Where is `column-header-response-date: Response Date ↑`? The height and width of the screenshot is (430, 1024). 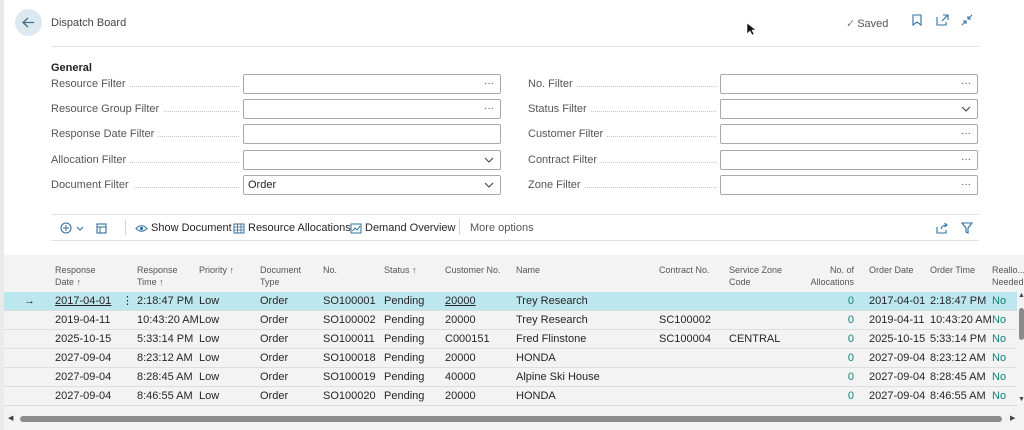 column-header-response-date: Response Date ↑ is located at coordinates (75, 276).